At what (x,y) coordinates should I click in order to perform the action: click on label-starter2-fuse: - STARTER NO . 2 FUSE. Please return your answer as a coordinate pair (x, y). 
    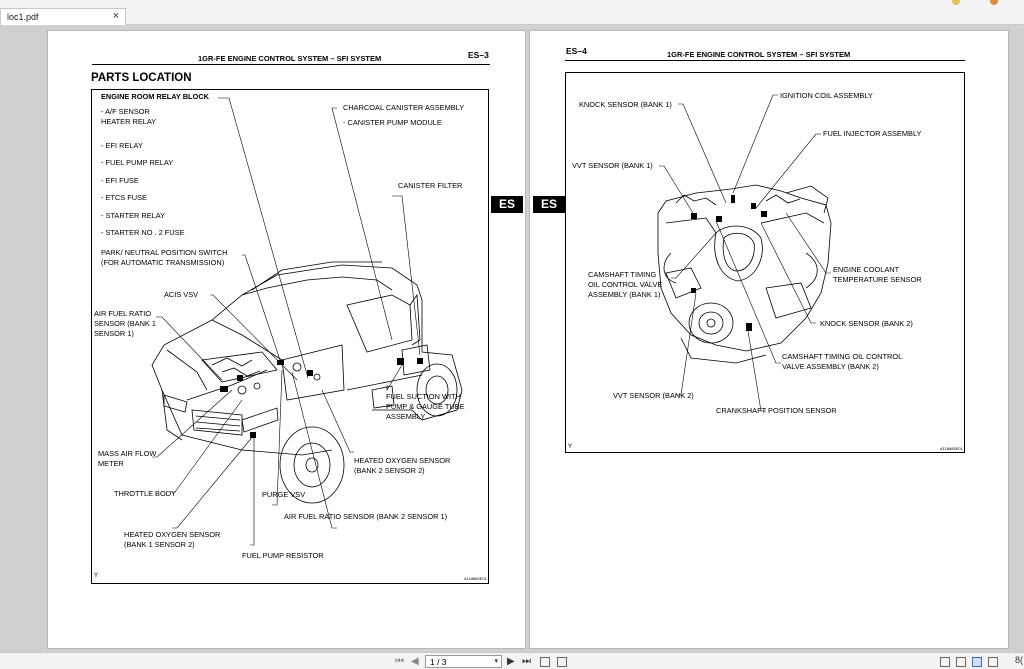
    Looking at the image, I should click on (143, 232).